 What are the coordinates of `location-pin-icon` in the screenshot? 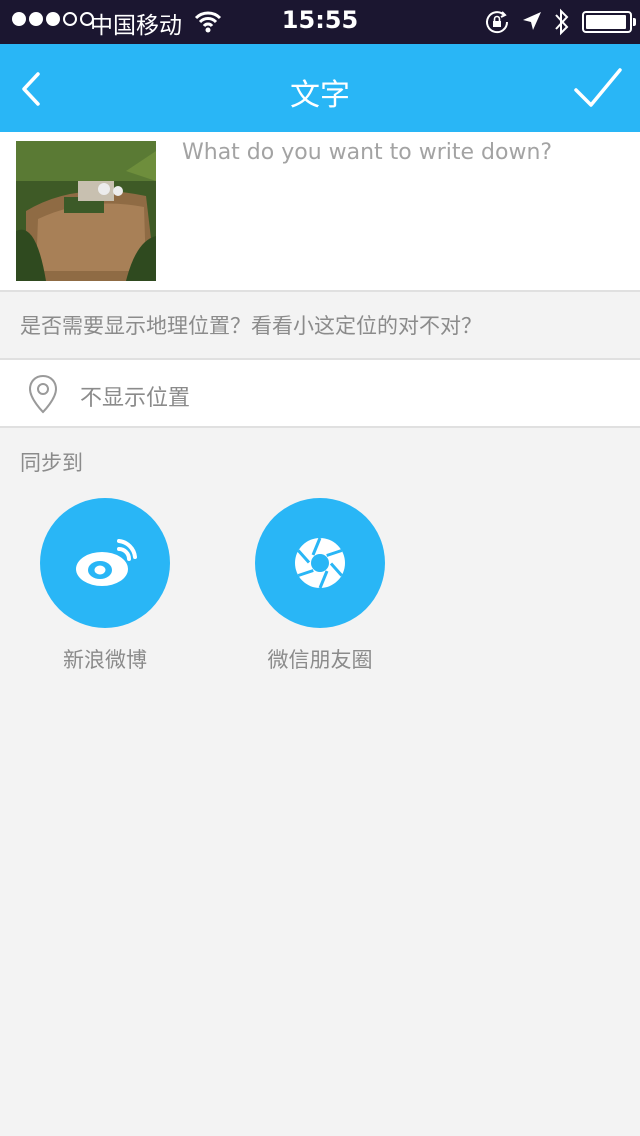 It's located at (43, 394).